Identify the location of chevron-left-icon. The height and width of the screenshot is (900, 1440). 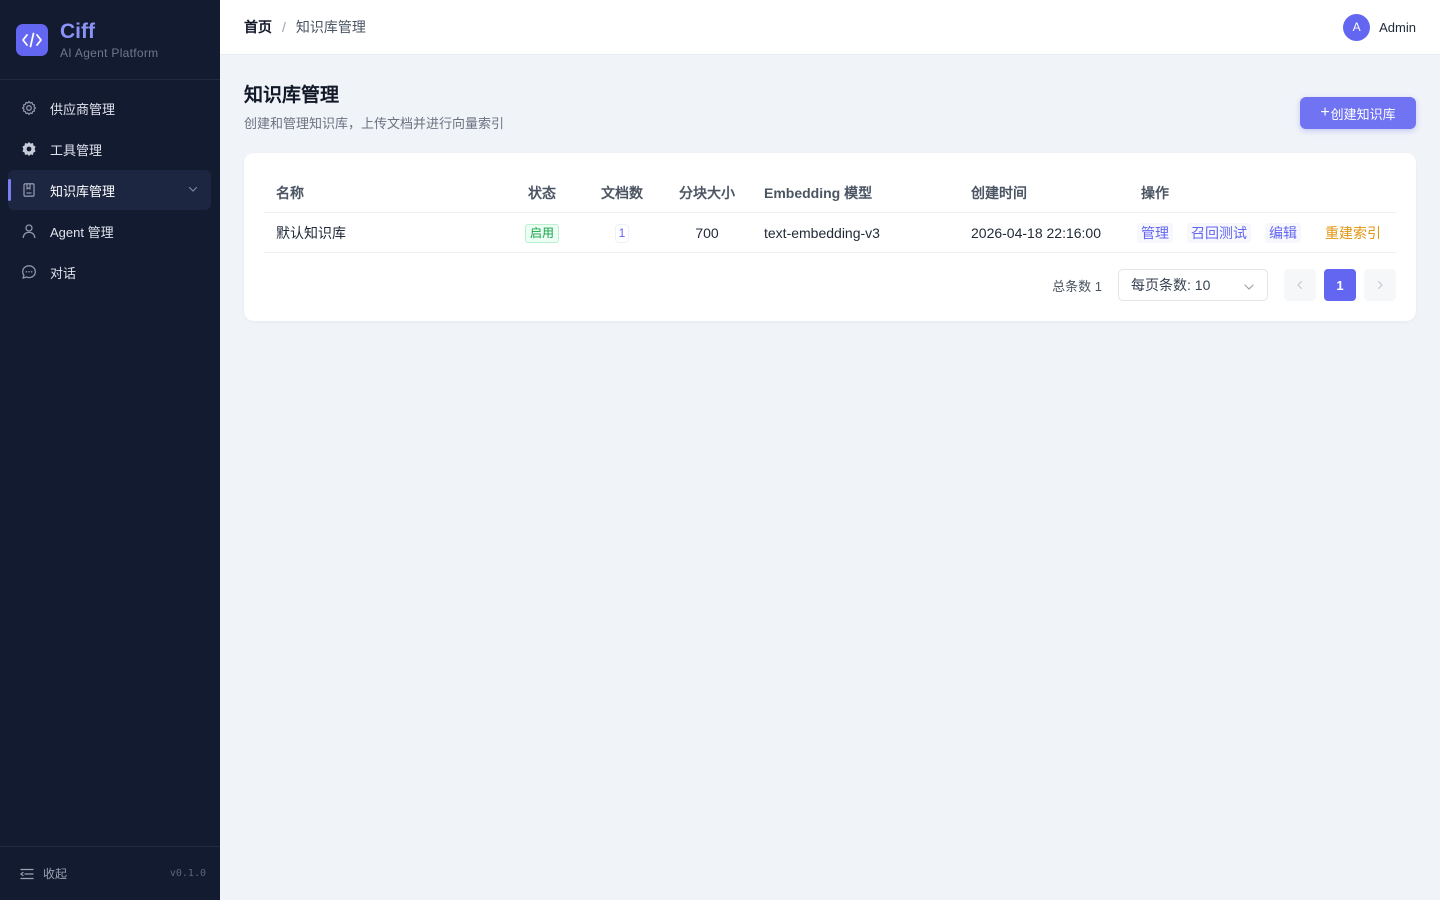
(1300, 285).